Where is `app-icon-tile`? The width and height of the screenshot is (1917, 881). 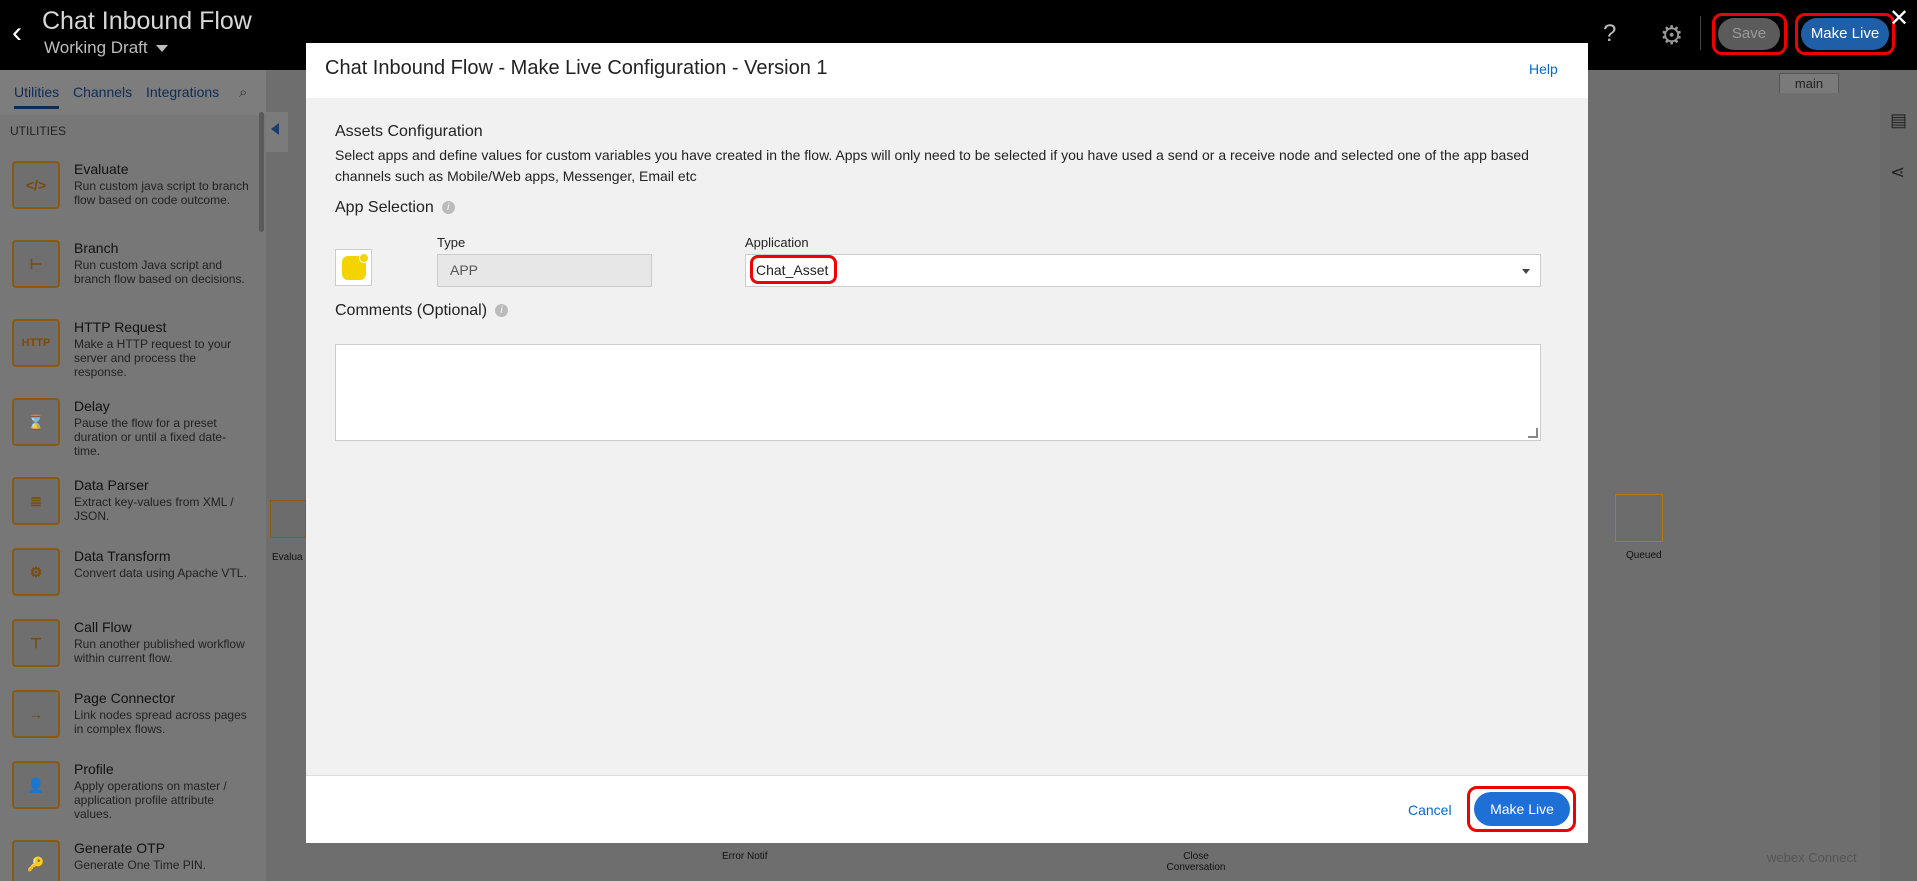 app-icon-tile is located at coordinates (353, 267).